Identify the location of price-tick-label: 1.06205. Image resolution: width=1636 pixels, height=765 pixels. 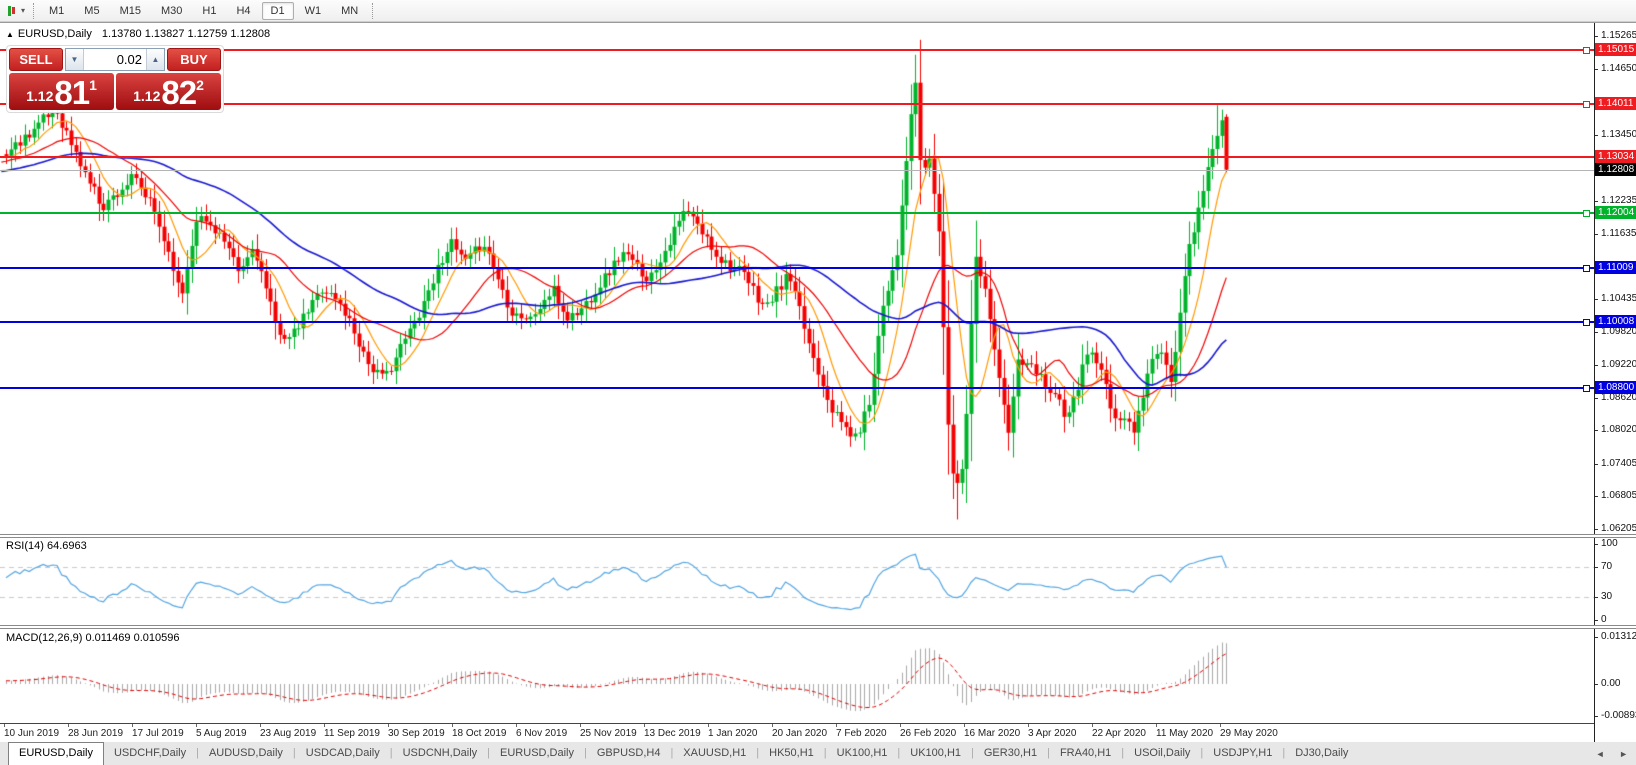
(1618, 528).